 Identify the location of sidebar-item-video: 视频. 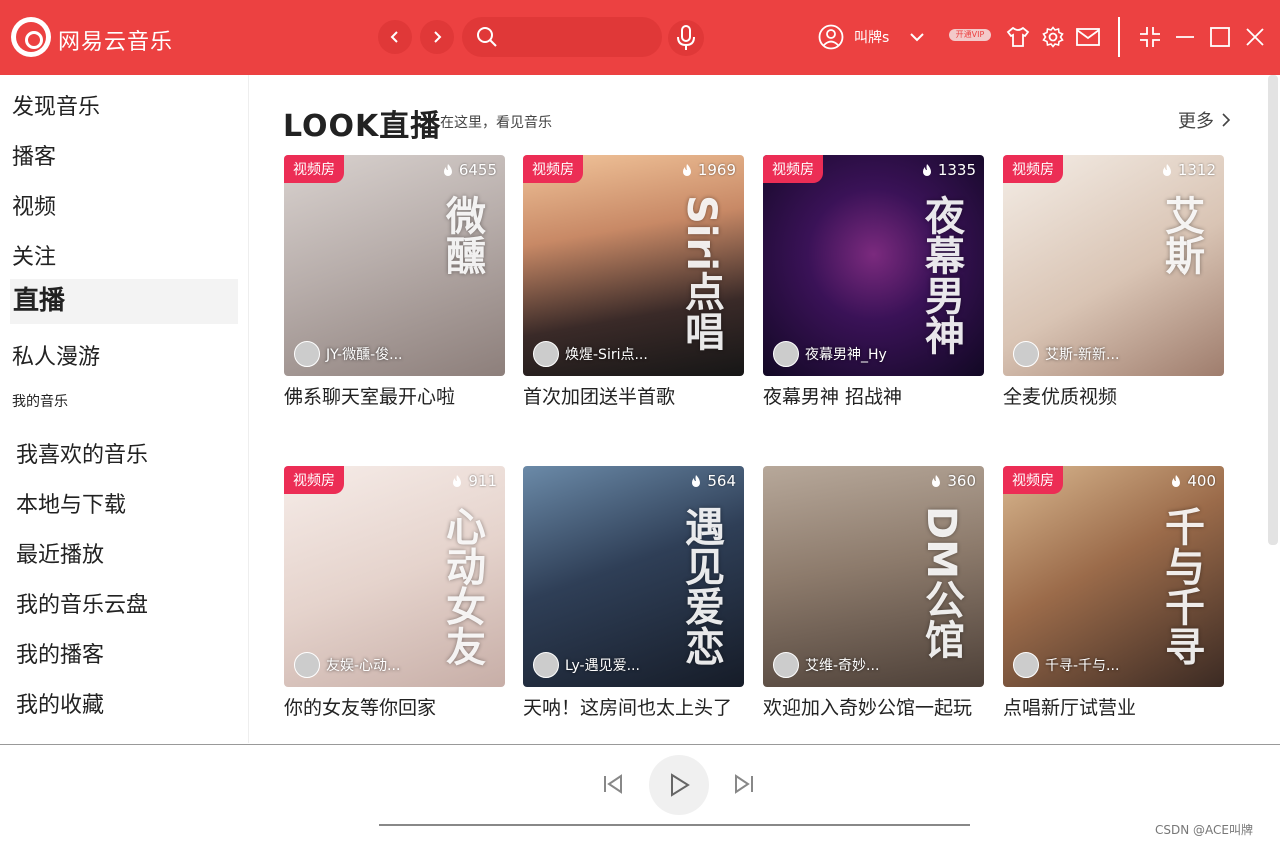
(34, 205).